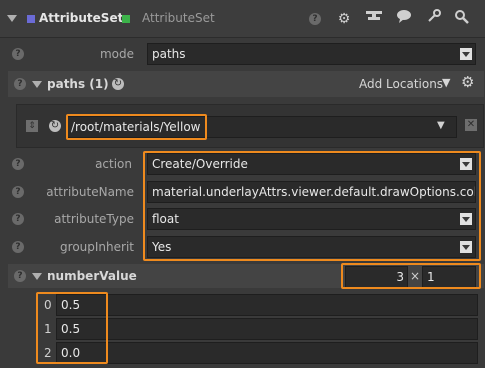  I want to click on network-icon, so click(374, 19).